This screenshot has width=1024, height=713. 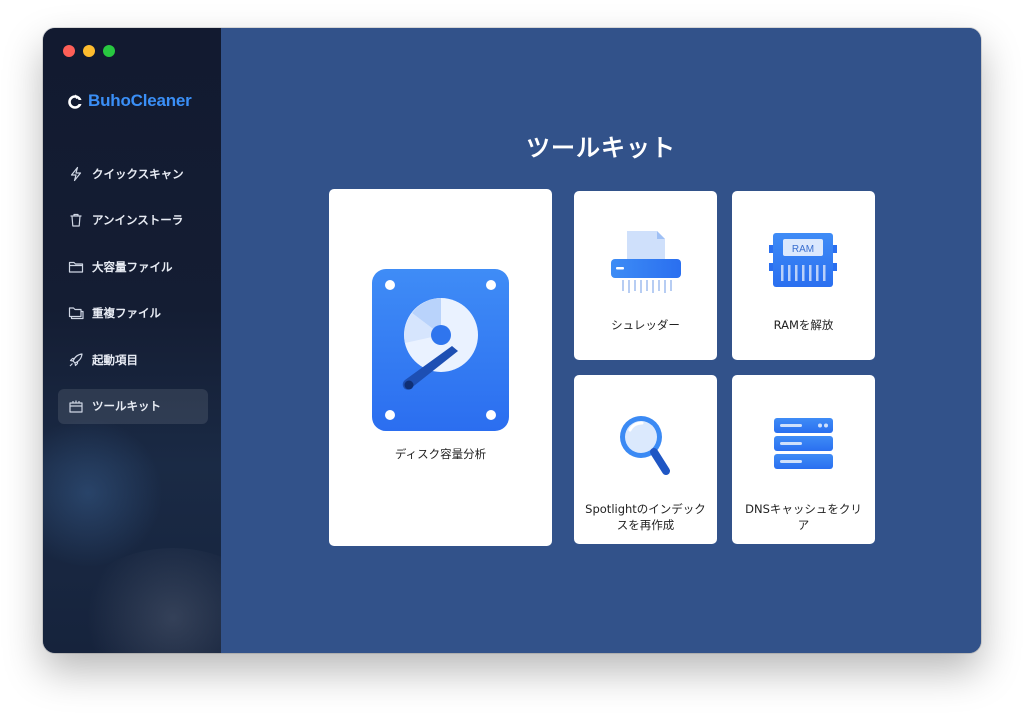 I want to click on tool-card-shredder: シュレッダー, so click(x=645, y=275).